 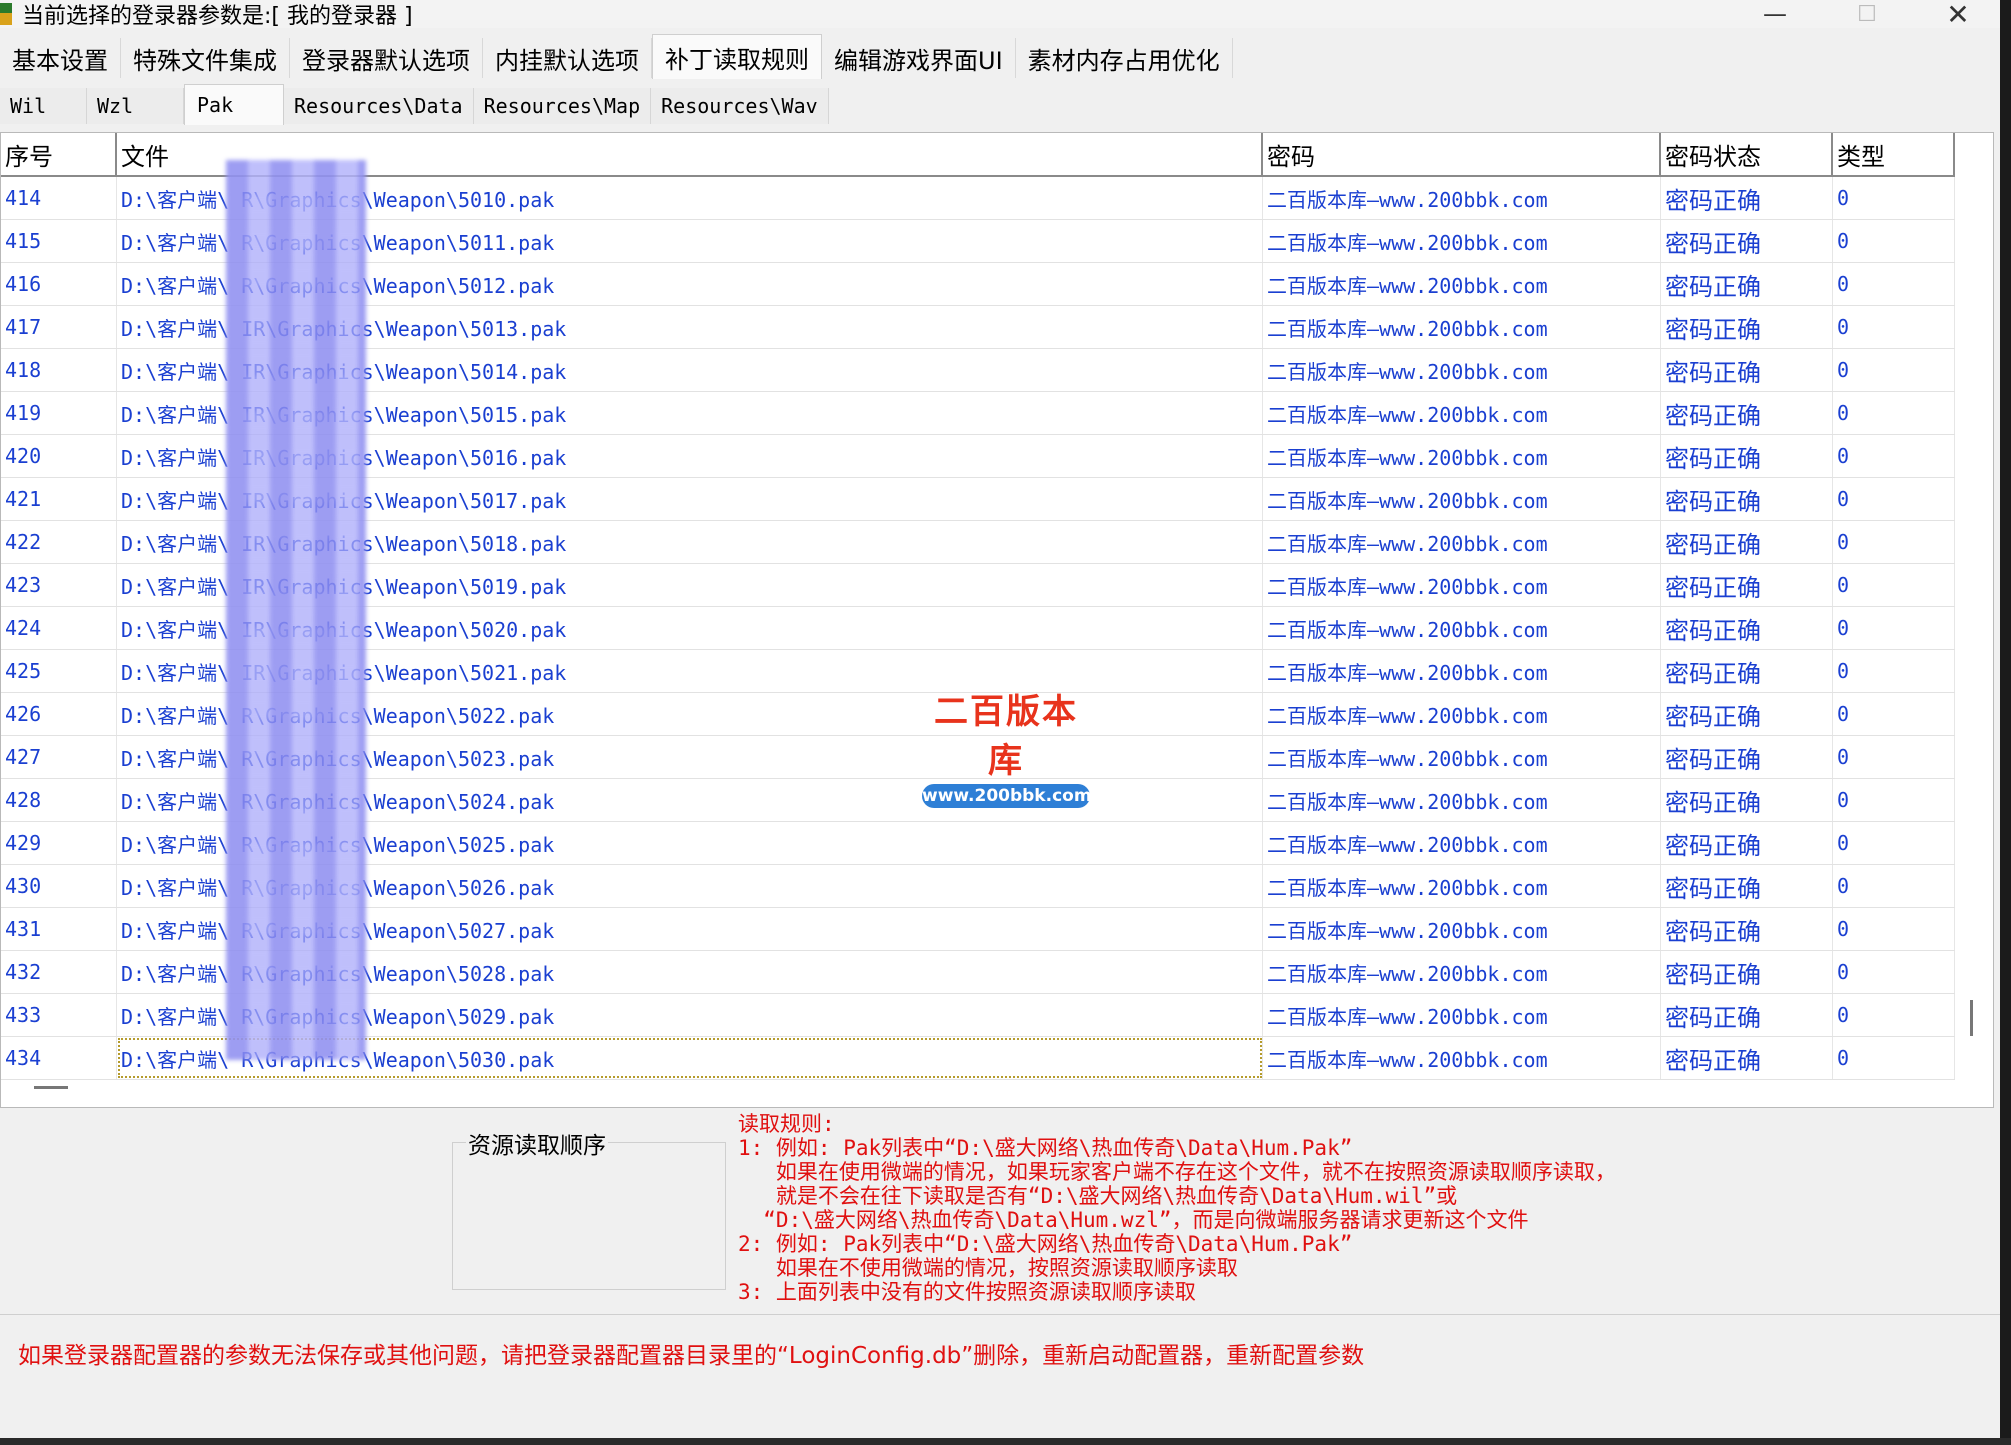 What do you see at coordinates (967, 1292) in the screenshot?
I see `rule-line: 3: 上面列表中没有的文件按照资源读取顺序读取` at bounding box center [967, 1292].